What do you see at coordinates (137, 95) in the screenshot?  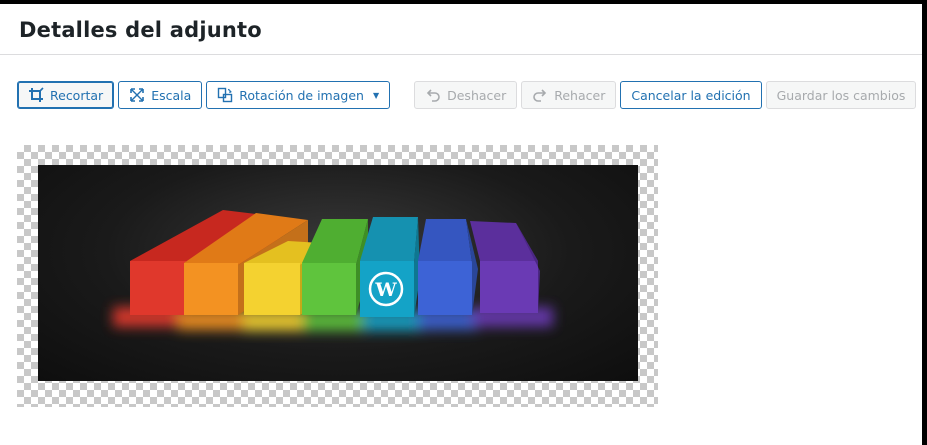 I see `scale-icon` at bounding box center [137, 95].